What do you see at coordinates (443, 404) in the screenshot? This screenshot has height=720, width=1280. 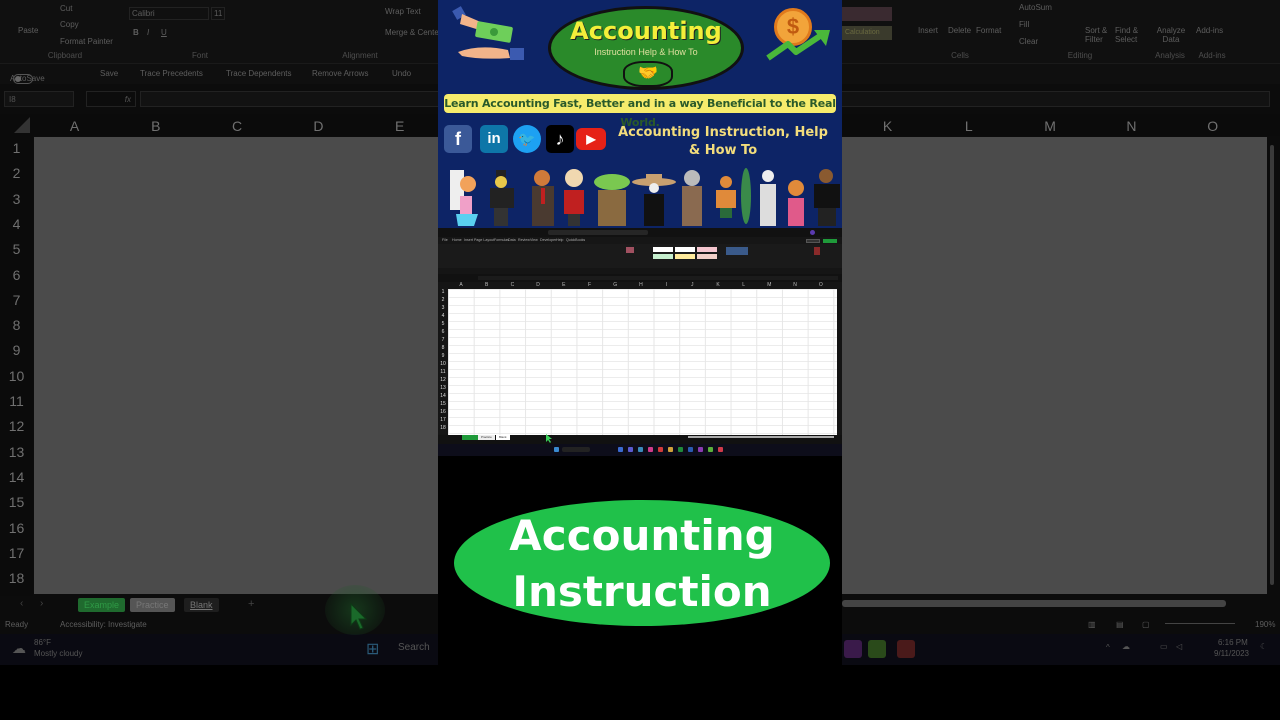 I see `mini-row-header-15: 15` at bounding box center [443, 404].